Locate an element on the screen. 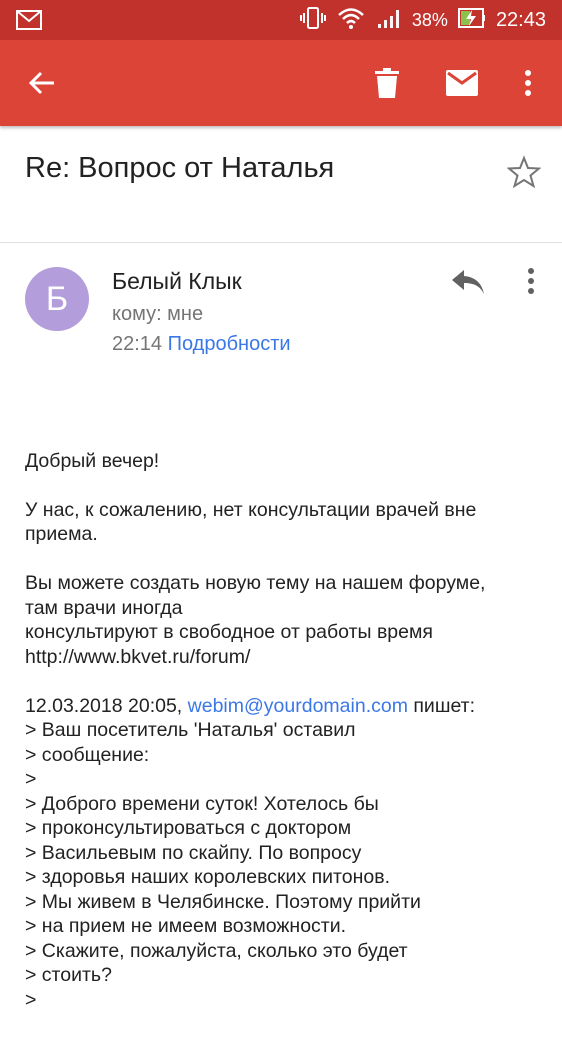  greeting: Добрый вечер! is located at coordinates (92, 460).